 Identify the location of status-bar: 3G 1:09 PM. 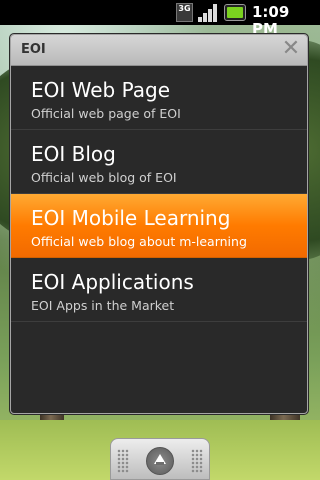
(160, 19).